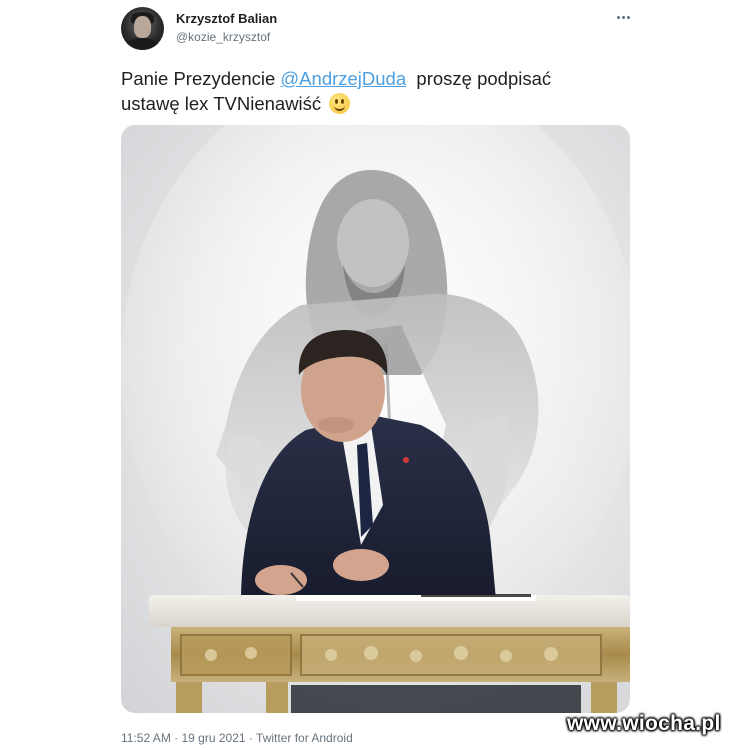 Image resolution: width=750 pixels, height=750 pixels. Describe the element at coordinates (146, 738) in the screenshot. I see `tweet-time: 11:52 AM` at that location.